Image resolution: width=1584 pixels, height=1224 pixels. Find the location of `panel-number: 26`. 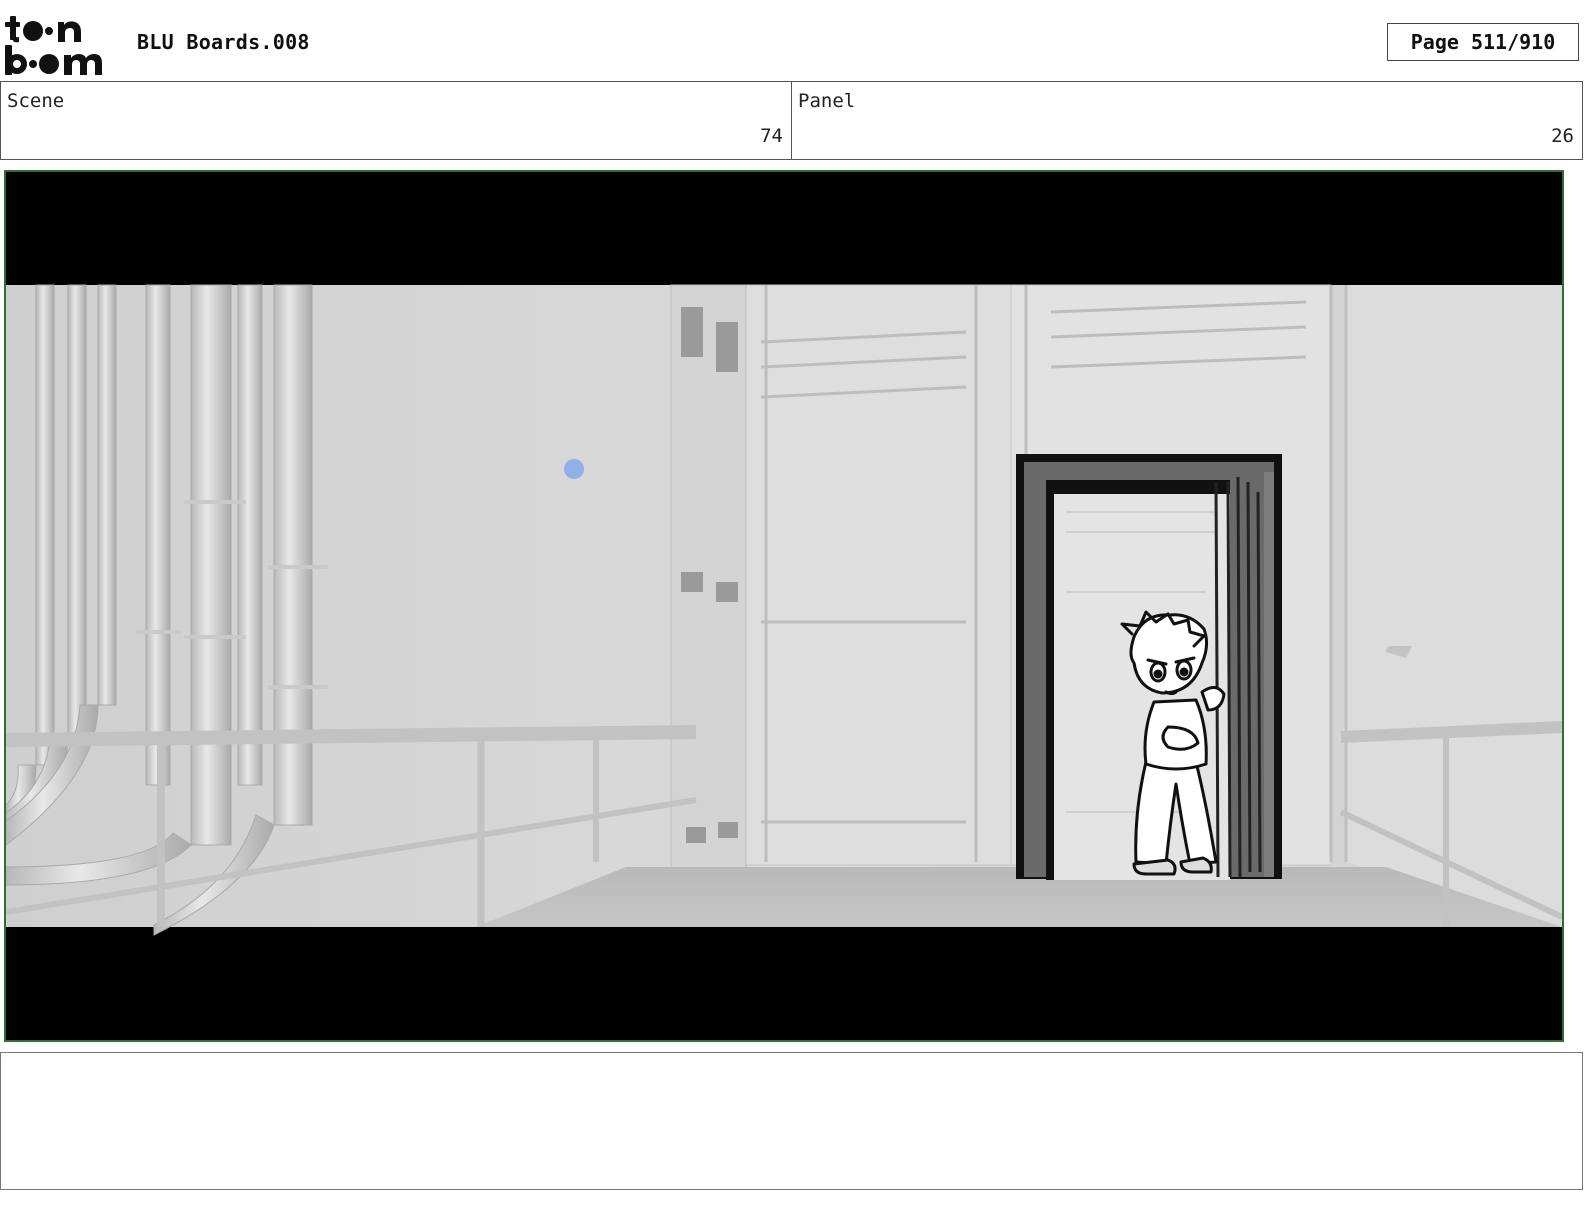

panel-number: 26 is located at coordinates (1562, 136).